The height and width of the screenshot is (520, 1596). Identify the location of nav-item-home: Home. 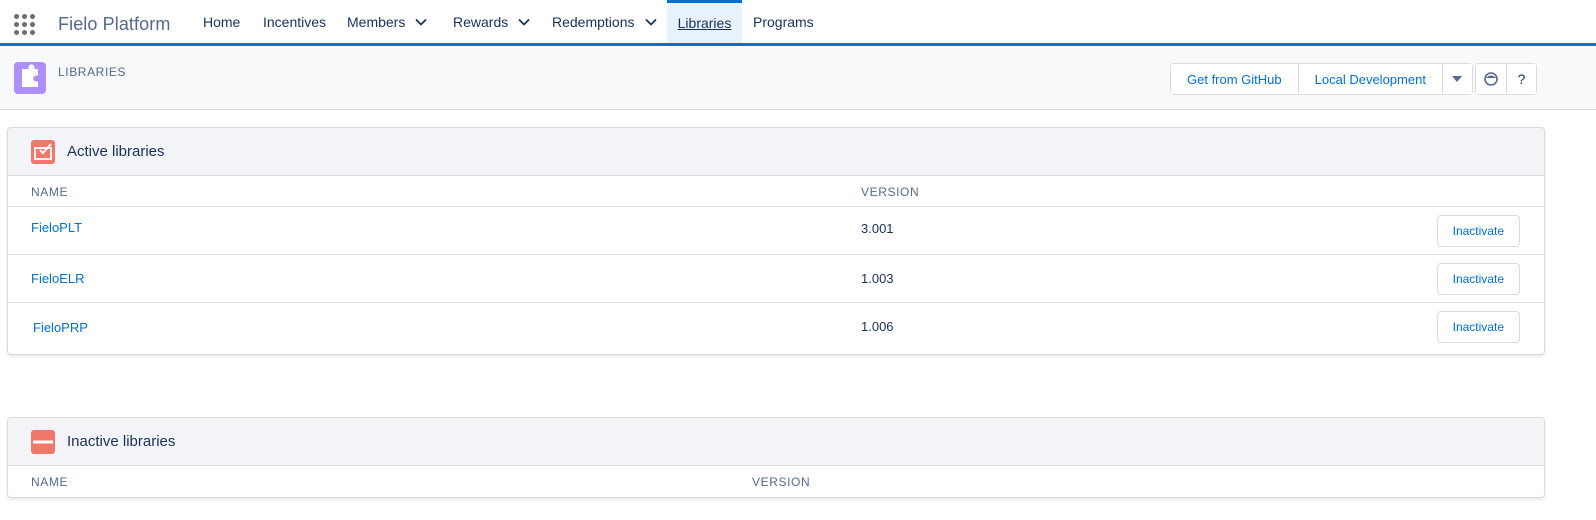
(221, 21).